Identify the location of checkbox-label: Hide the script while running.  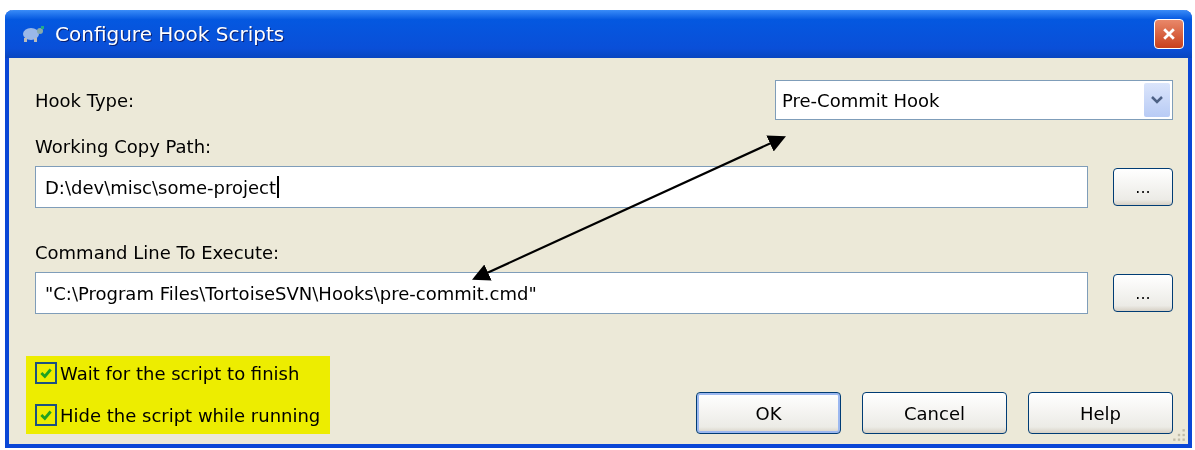
(190, 415).